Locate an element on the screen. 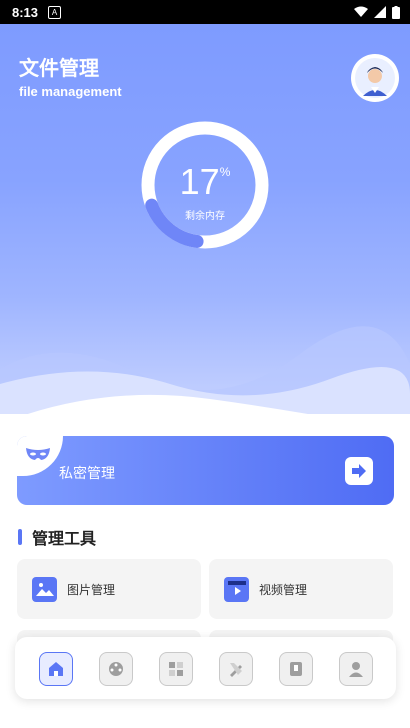 This screenshot has width=410, height=728. enter-button is located at coordinates (359, 471).